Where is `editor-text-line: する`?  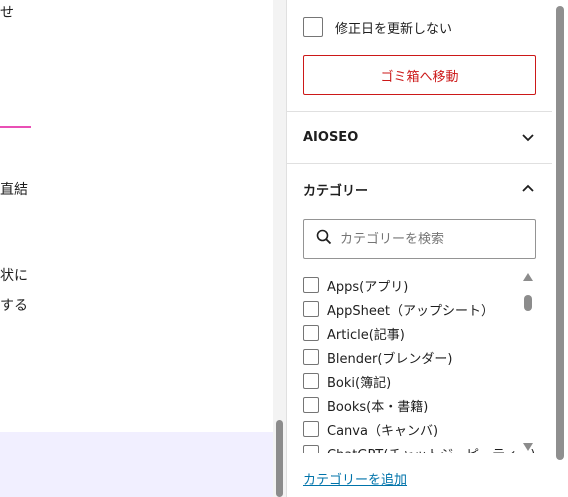 editor-text-line: する is located at coordinates (14, 306).